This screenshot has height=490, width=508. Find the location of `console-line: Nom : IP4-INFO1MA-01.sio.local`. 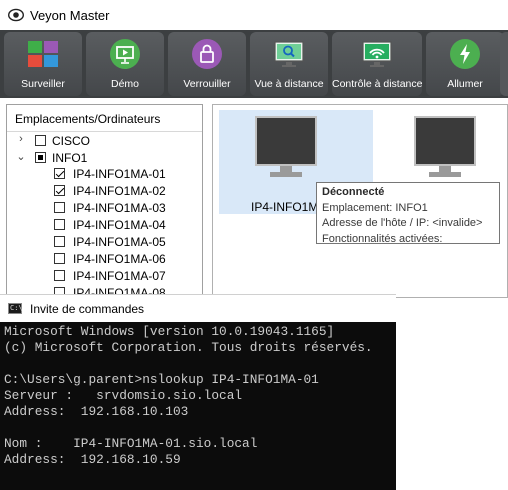

console-line: Nom : IP4-INFO1MA-01.sio.local is located at coordinates (131, 443).